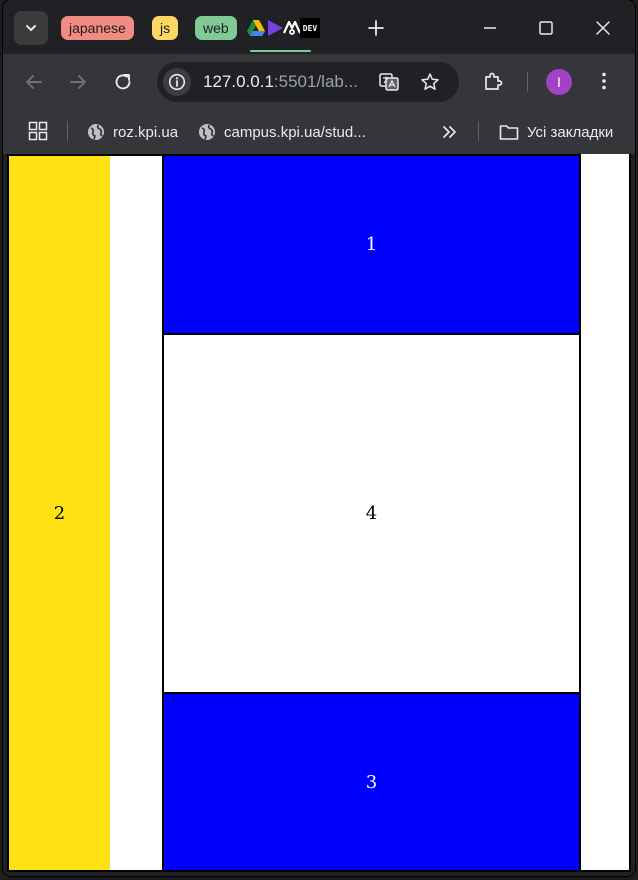 This screenshot has height=880, width=638. I want to click on tab-search-button, so click(31, 28).